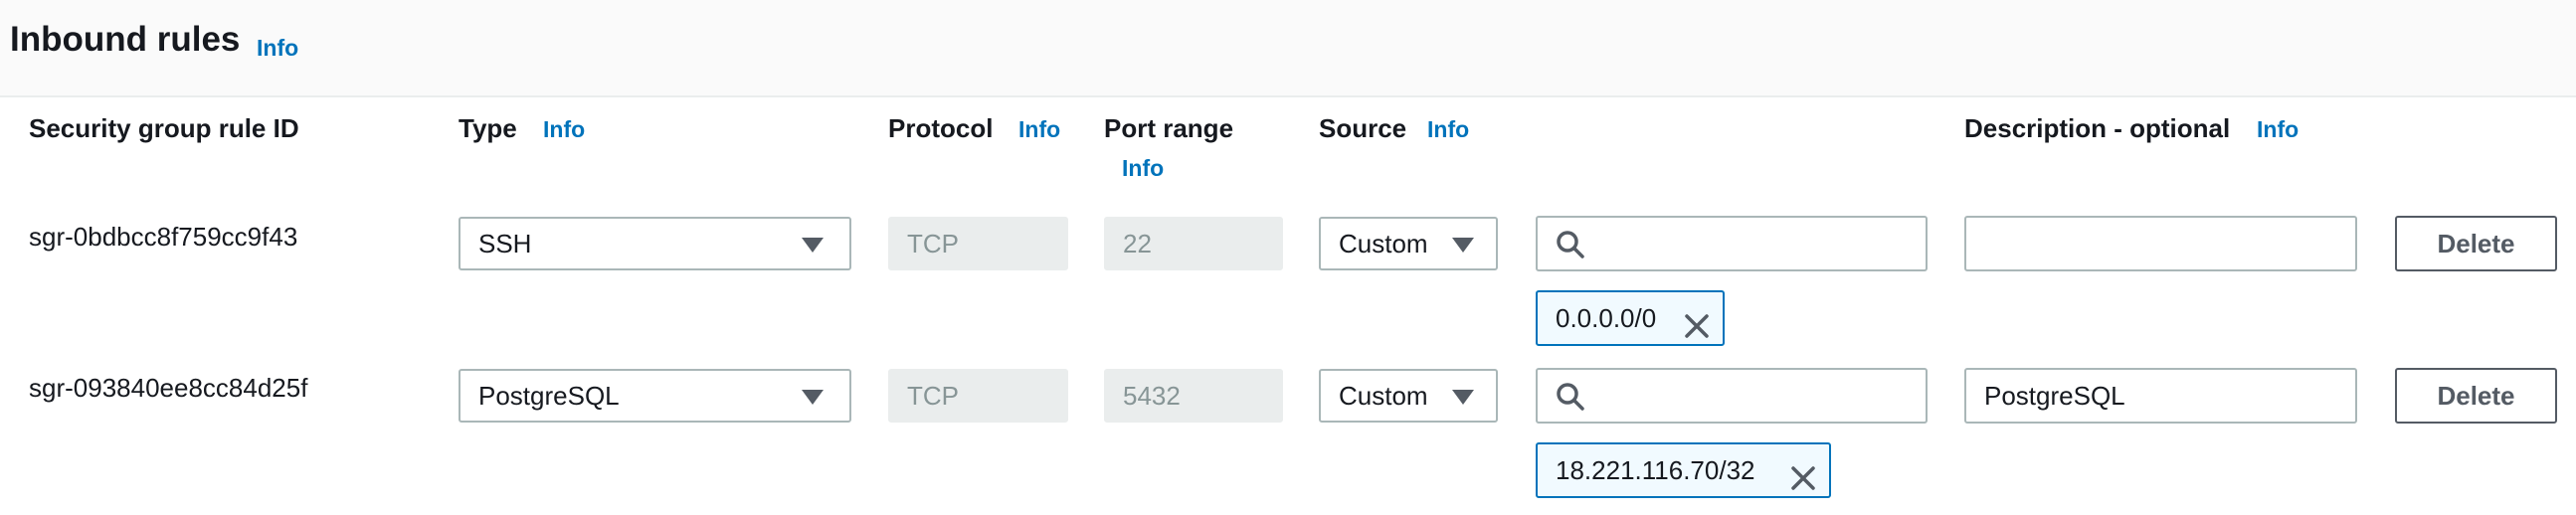 The image size is (2576, 515). What do you see at coordinates (1655, 470) in the screenshot?
I see `cidr-value: 18.221.116.70/32` at bounding box center [1655, 470].